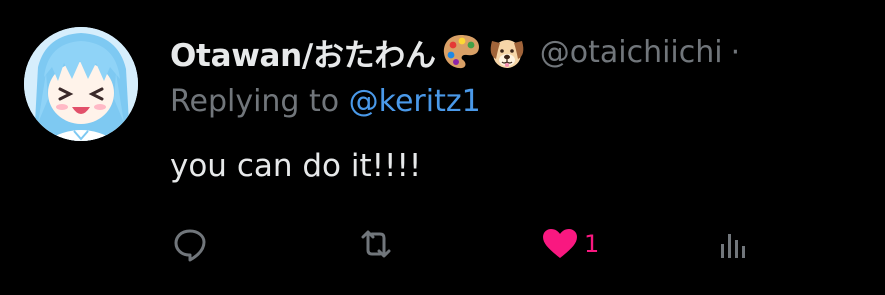 Image resolution: width=885 pixels, height=295 pixels. I want to click on action-bar: 1, so click(442, 244).